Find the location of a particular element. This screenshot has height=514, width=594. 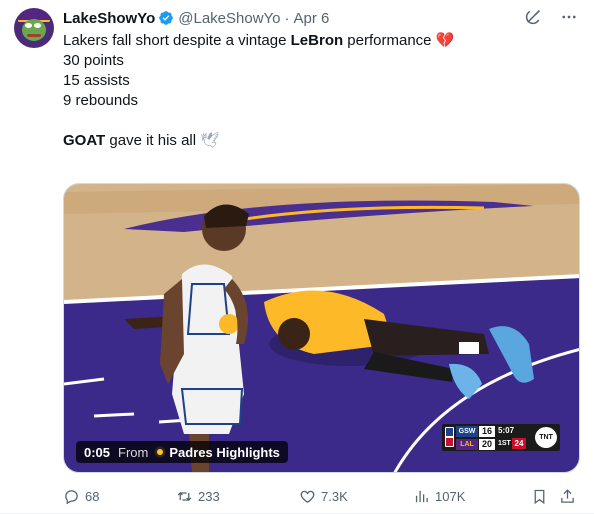

scorebug: GSW 16 LAL 20 5:07 1ST 24 TNT is located at coordinates (501, 437).